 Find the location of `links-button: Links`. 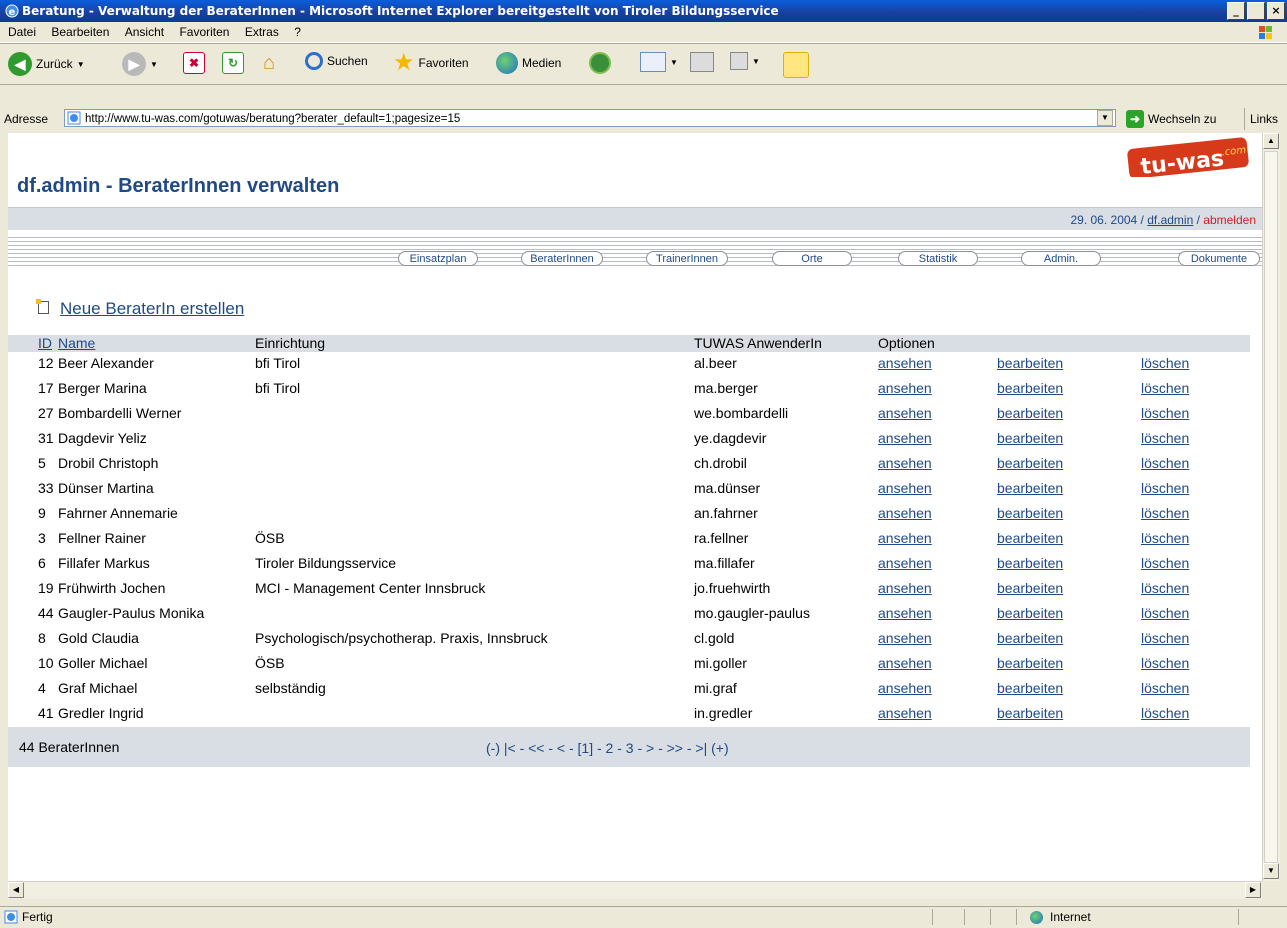

links-button: Links is located at coordinates (1261, 119).